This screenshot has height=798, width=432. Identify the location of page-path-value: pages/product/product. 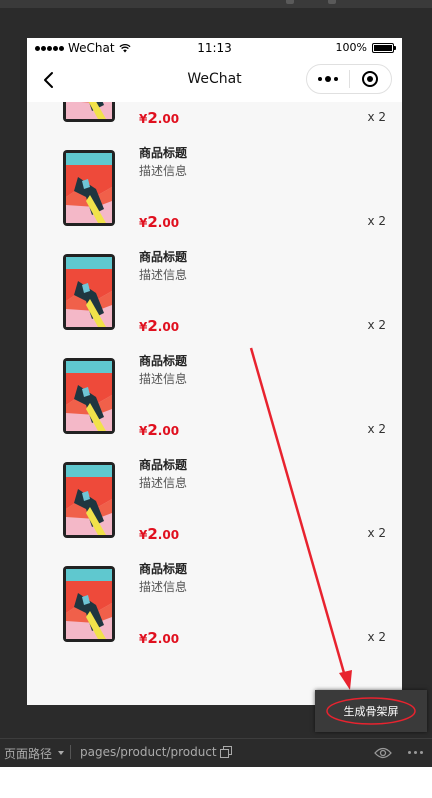
(148, 752).